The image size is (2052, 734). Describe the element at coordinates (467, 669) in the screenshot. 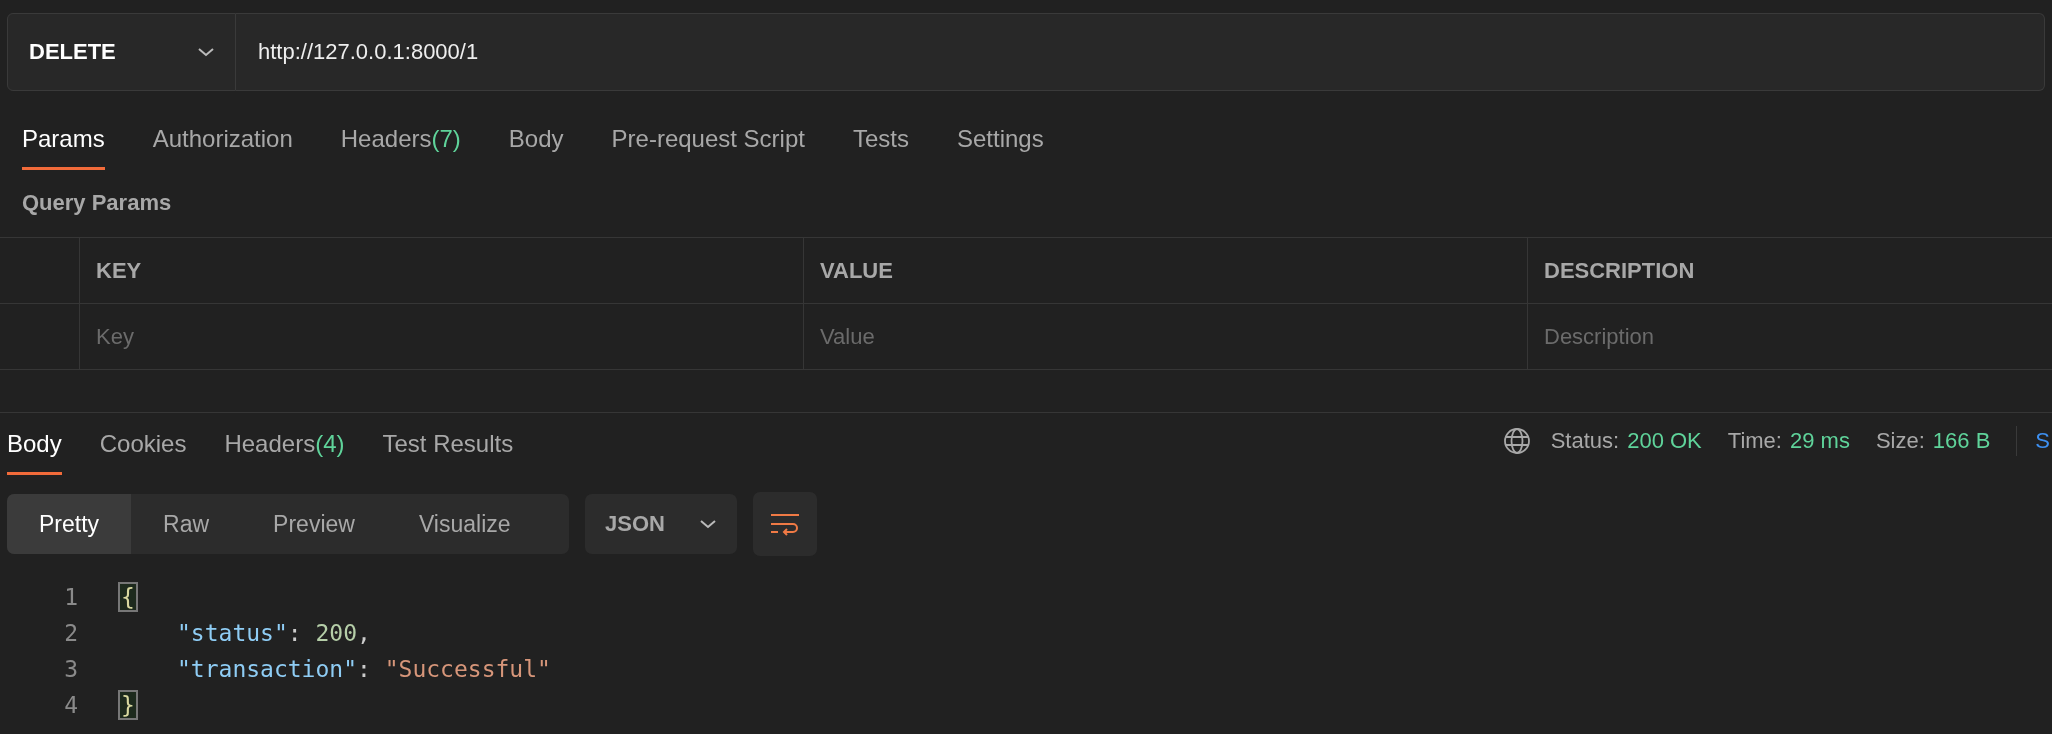

I see `code-string: "Successful"` at that location.